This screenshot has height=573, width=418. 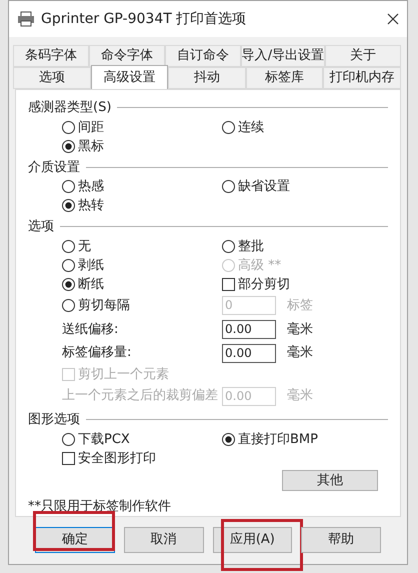 I want to click on checkbox-label: 安全图形打印, so click(x=117, y=458).